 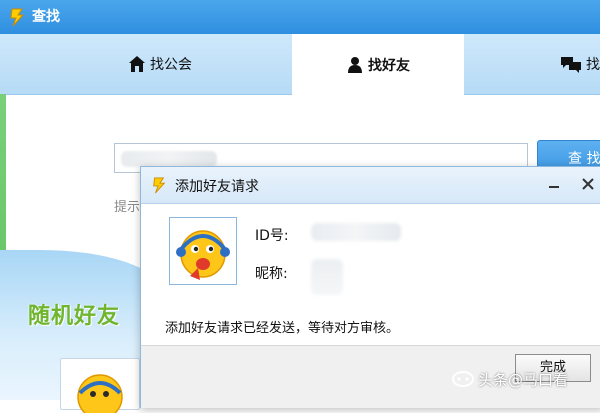 I want to click on tab-find-guild: 找公会, so click(x=160, y=64).